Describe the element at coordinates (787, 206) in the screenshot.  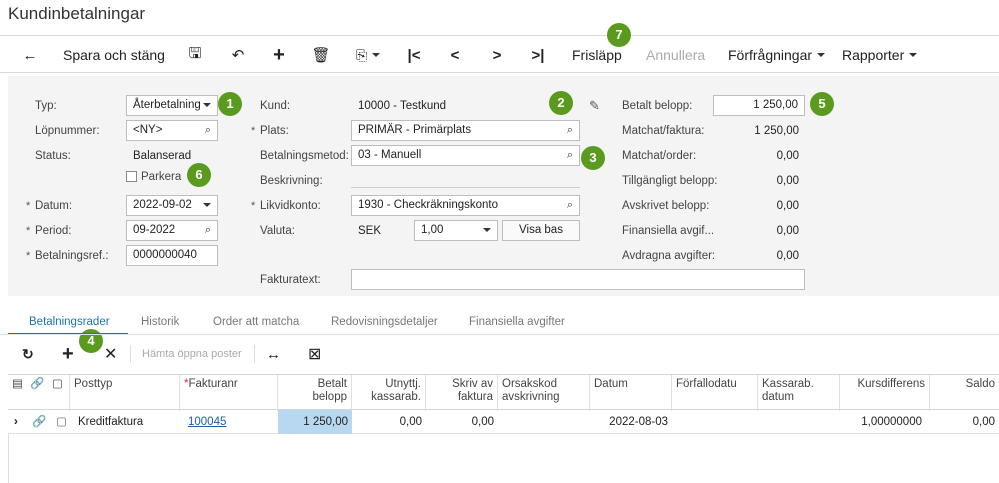
I see `writeoff-value: 0,00` at that location.